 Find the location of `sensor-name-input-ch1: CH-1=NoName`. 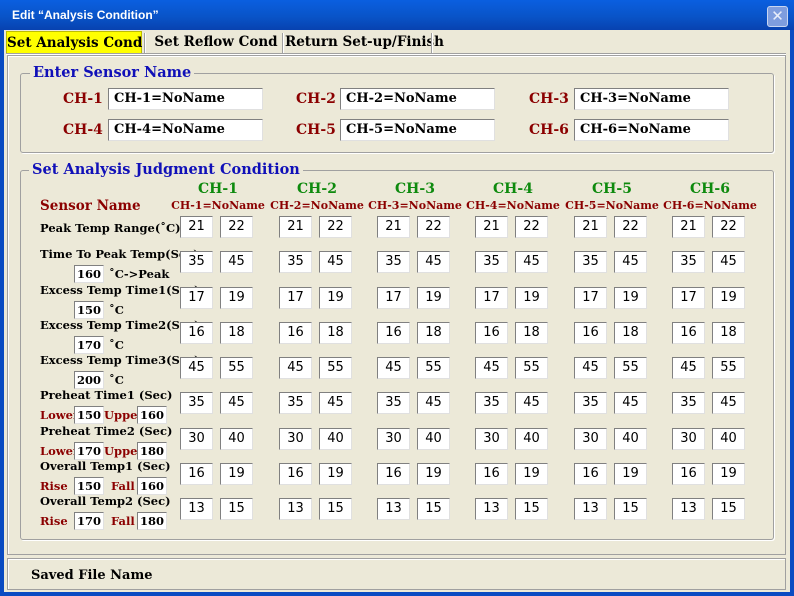

sensor-name-input-ch1: CH-1=NoName is located at coordinates (185, 99).